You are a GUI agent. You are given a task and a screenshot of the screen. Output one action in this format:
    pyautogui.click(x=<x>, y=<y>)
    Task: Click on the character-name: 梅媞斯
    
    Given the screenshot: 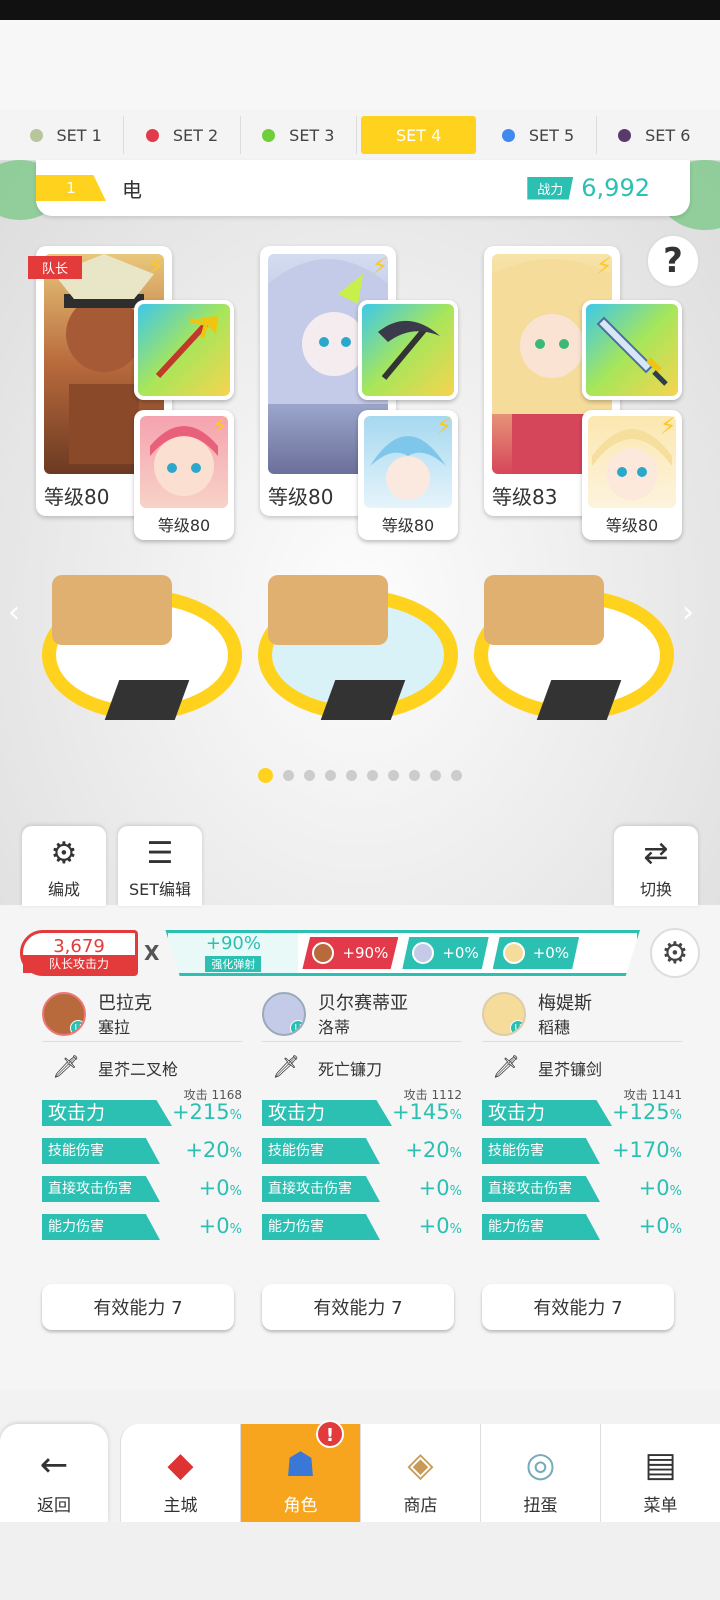 What is the action you would take?
    pyautogui.click(x=565, y=1003)
    